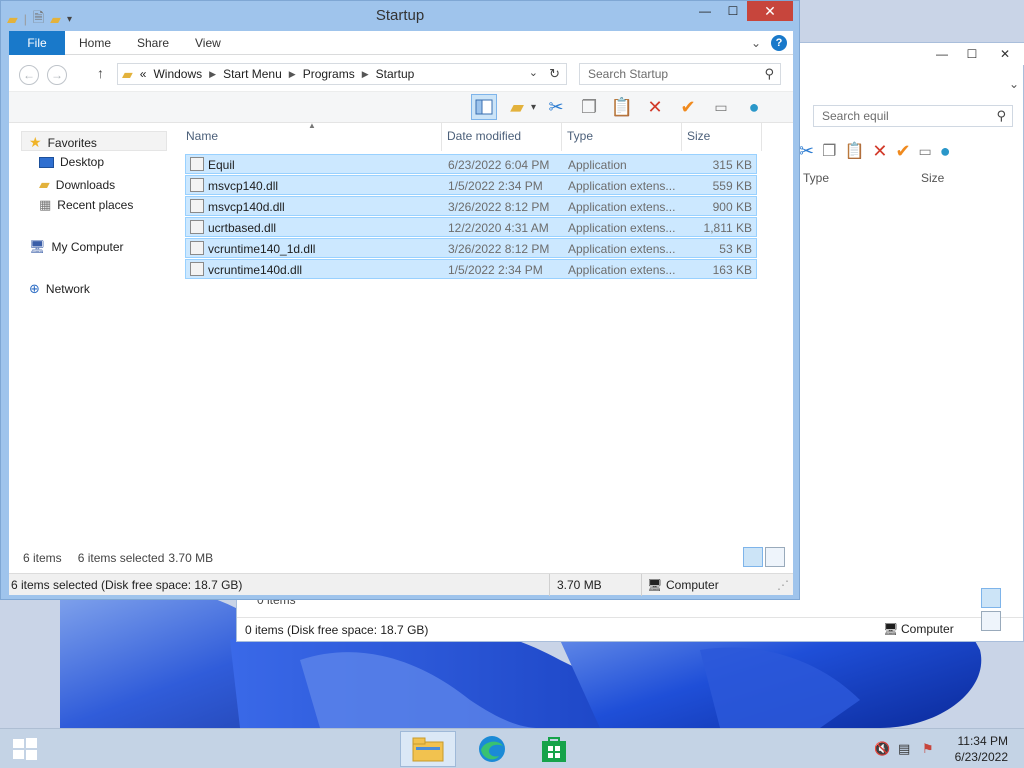 The width and height of the screenshot is (1024, 768). I want to click on tab-home: Home, so click(95, 43).